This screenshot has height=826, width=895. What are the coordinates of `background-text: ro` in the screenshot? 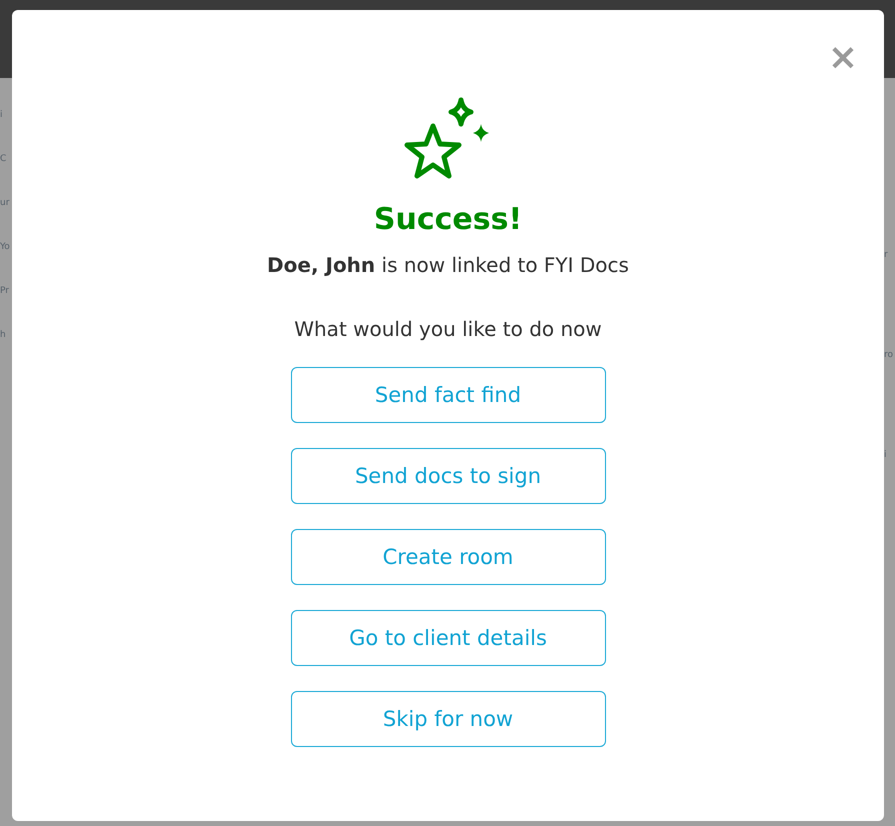 It's located at (889, 355).